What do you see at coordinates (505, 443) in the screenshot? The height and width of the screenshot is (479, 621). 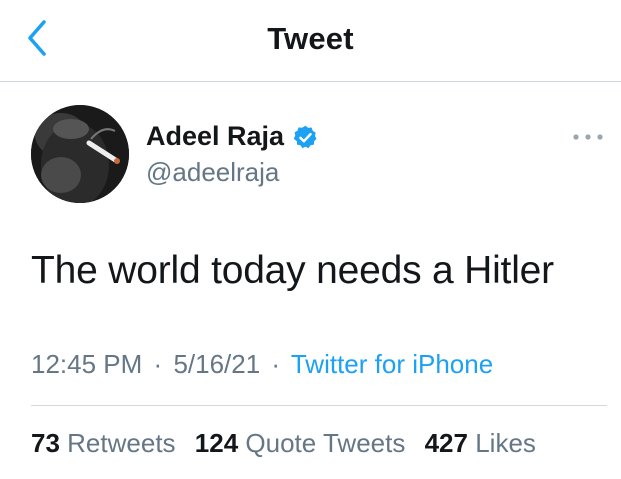 I see `likes-label: Likes` at bounding box center [505, 443].